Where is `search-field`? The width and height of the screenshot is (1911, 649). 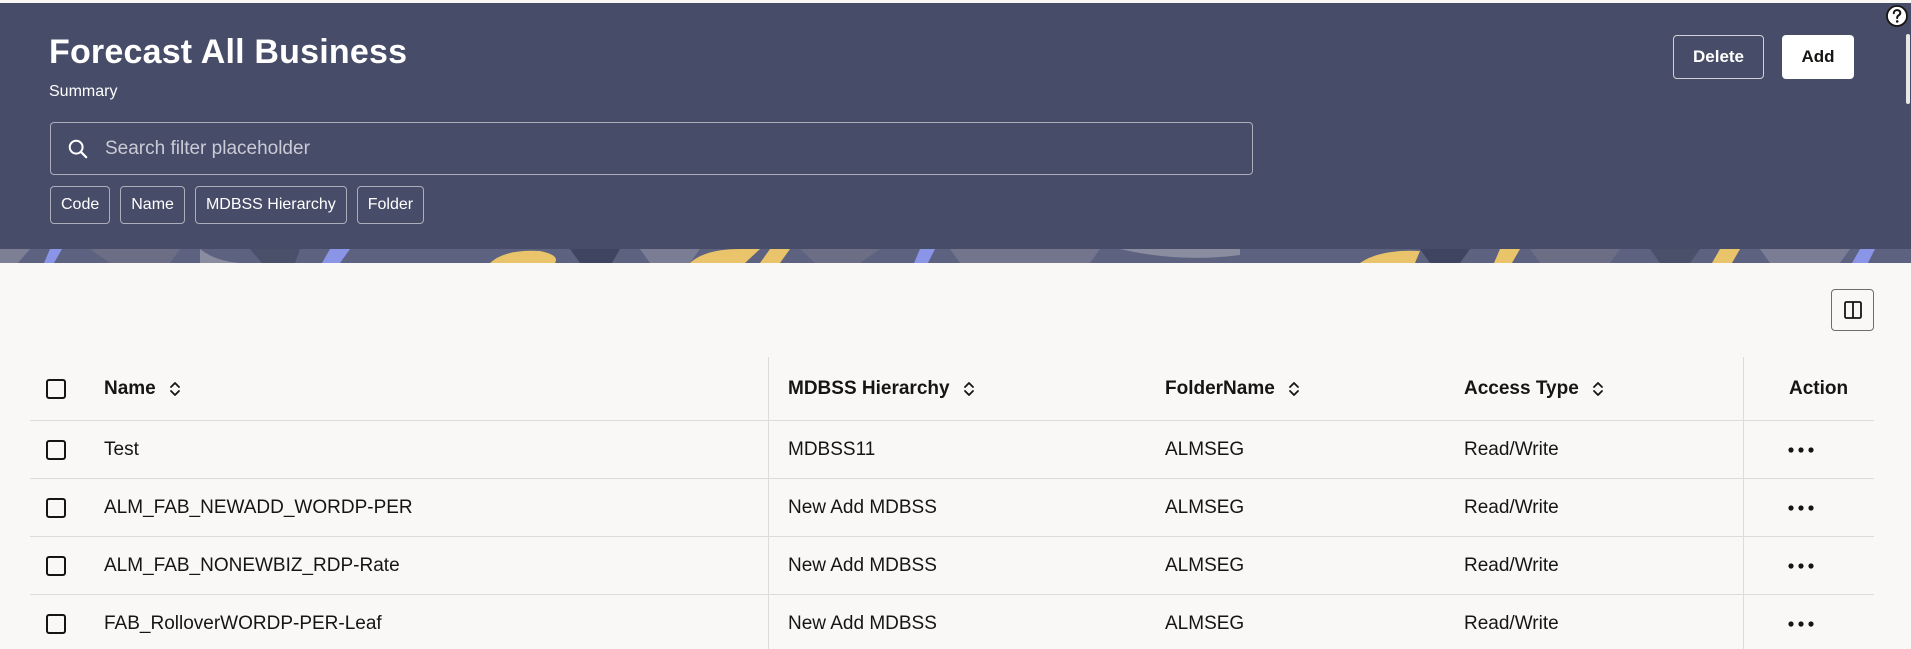
search-field is located at coordinates (651, 148).